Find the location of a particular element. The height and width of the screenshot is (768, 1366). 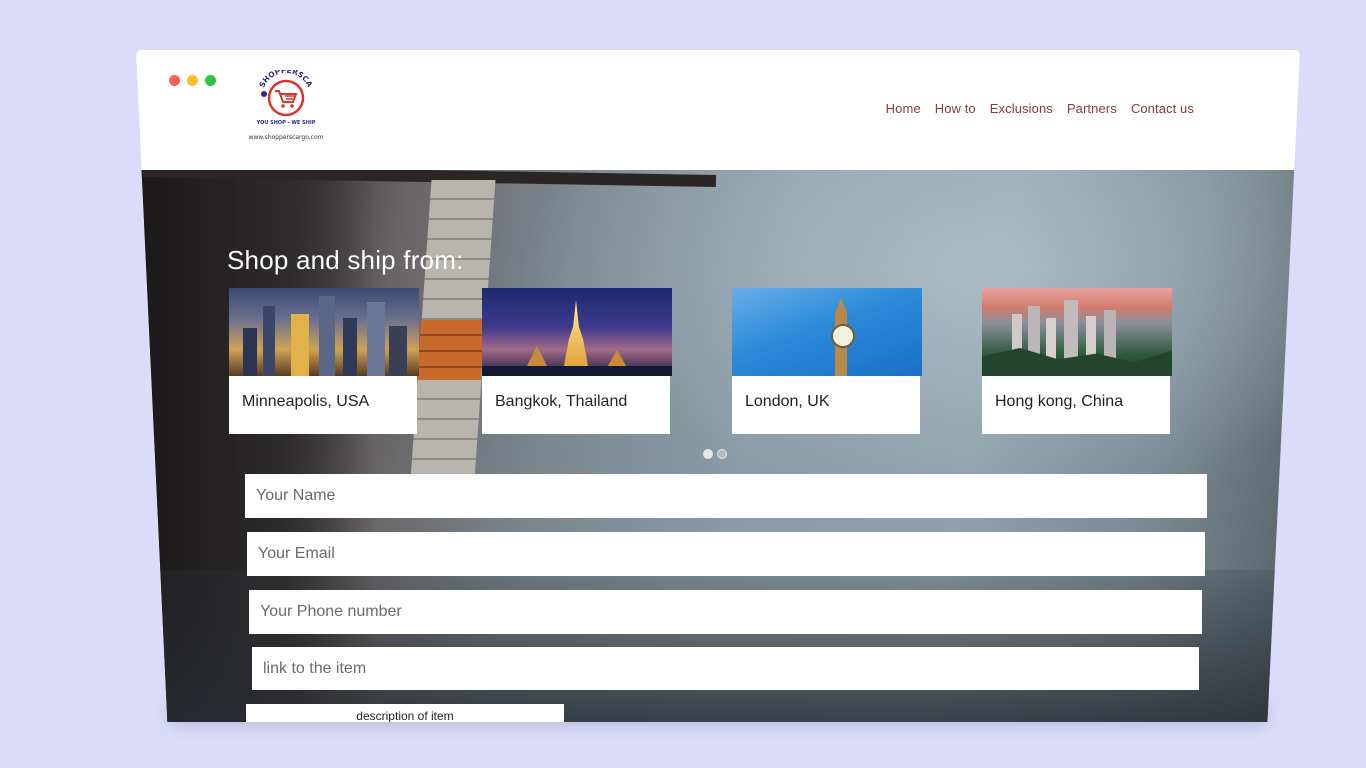

item-description-textarea is located at coordinates (405, 713).